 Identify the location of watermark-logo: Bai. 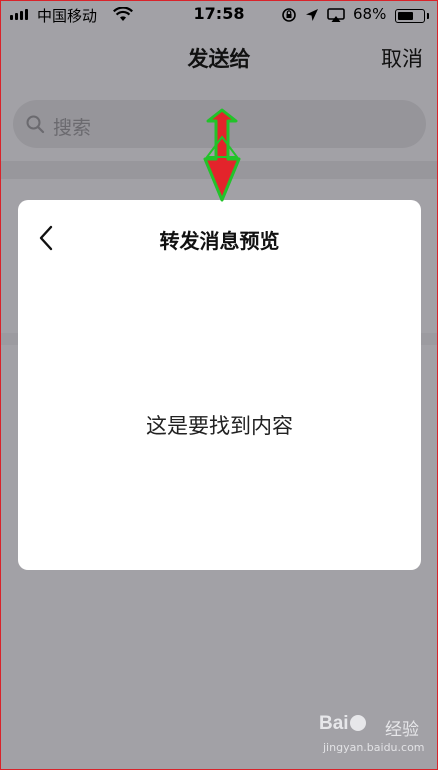
(343, 724).